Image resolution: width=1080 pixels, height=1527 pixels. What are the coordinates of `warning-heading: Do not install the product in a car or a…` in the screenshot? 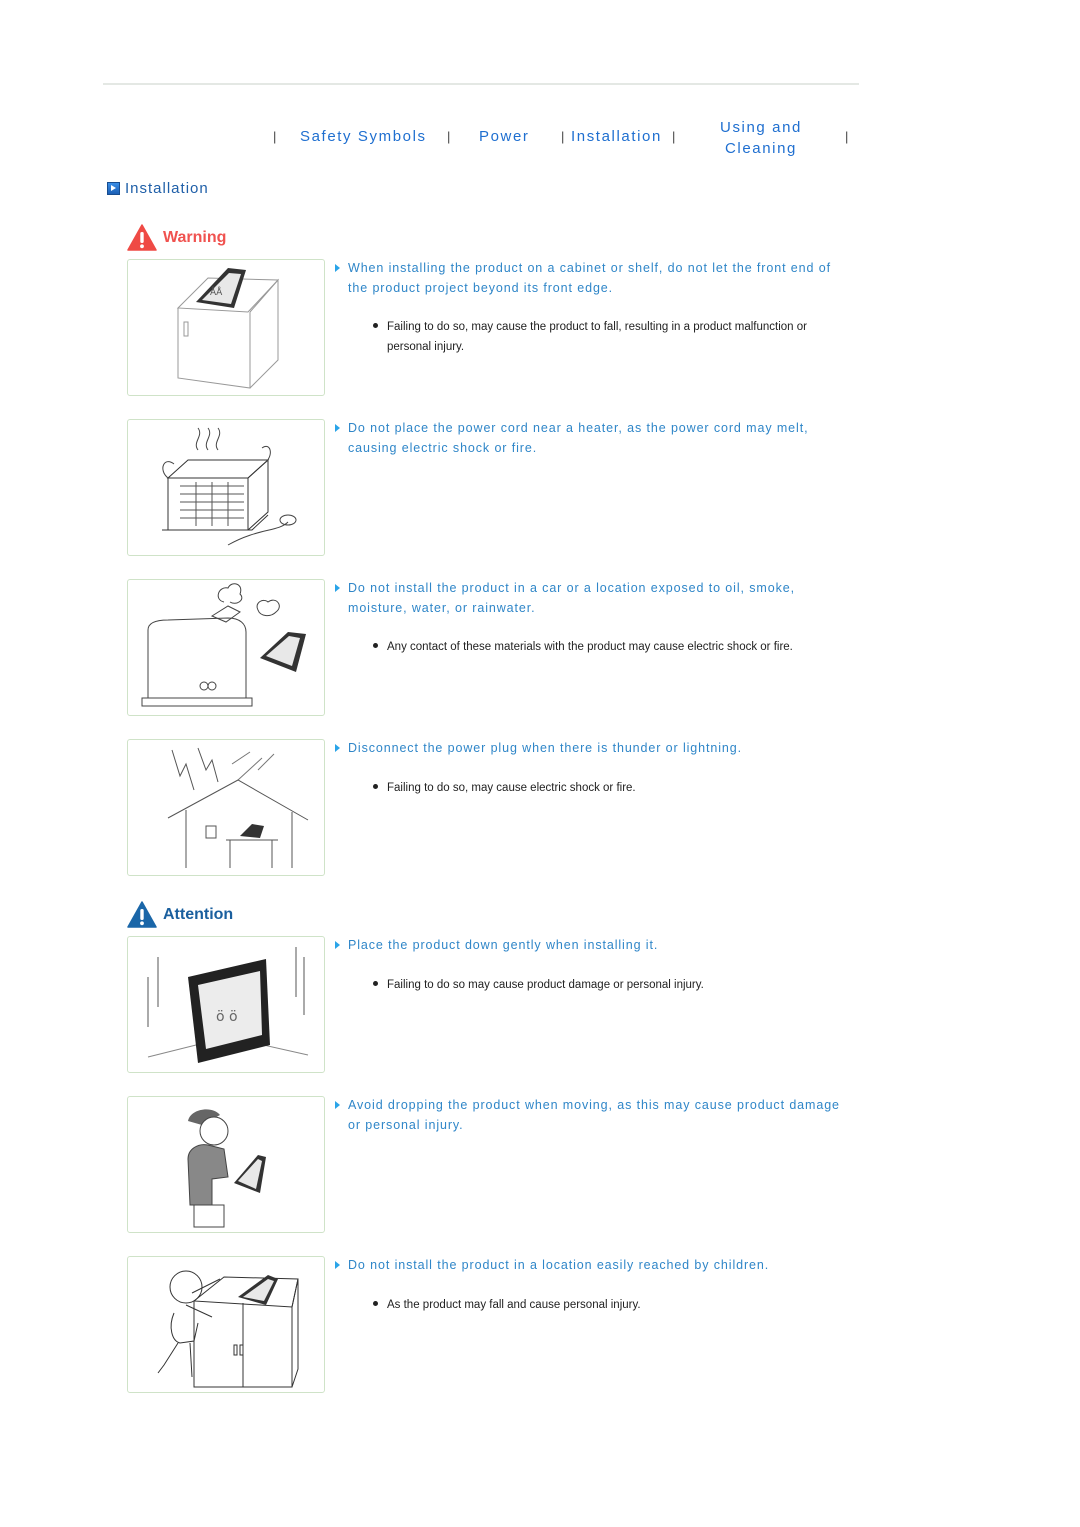 It's located at (590, 598).